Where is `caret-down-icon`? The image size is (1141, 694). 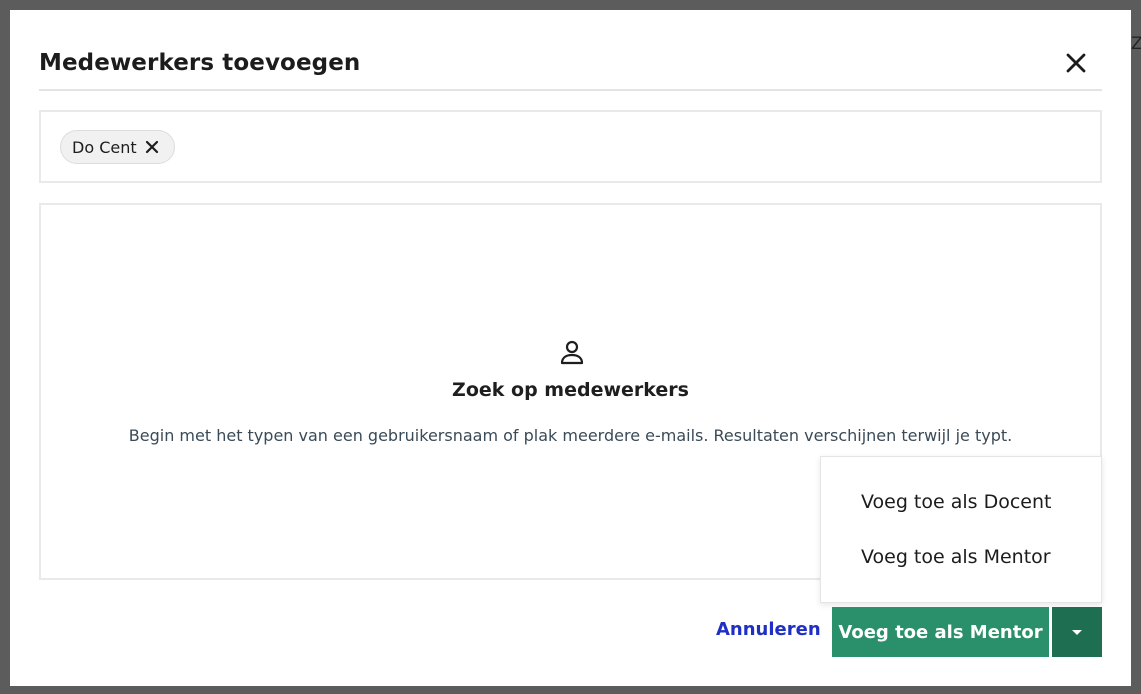
caret-down-icon is located at coordinates (1077, 632).